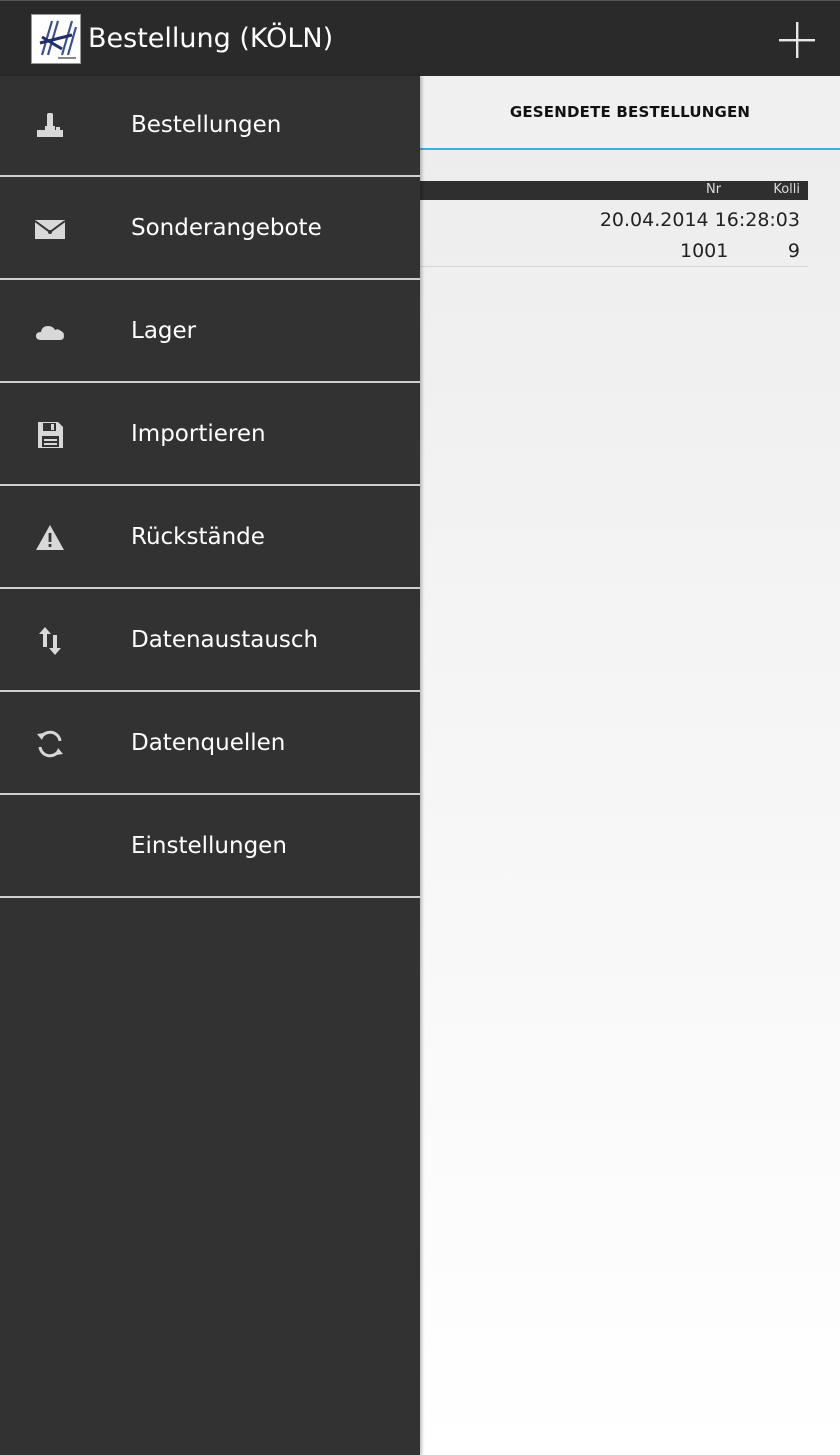 The image size is (840, 1455). What do you see at coordinates (206, 125) in the screenshot?
I see `drawer-item-label: Bestellungen` at bounding box center [206, 125].